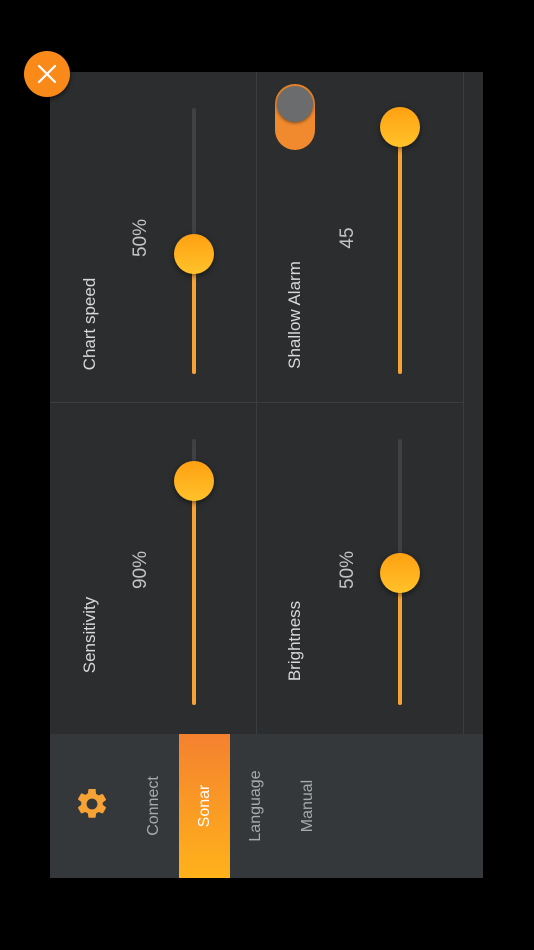 This screenshot has height=950, width=534. What do you see at coordinates (400, 573) in the screenshot?
I see `brightness-slider-thumb` at bounding box center [400, 573].